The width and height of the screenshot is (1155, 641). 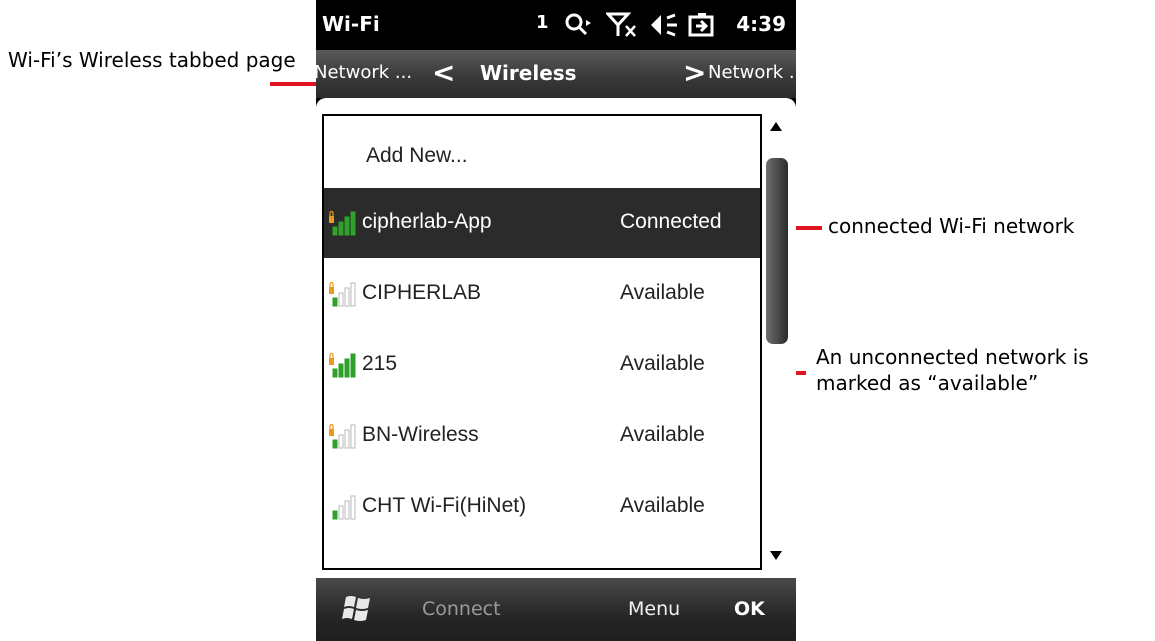 I want to click on clock: 4:39, so click(x=761, y=24).